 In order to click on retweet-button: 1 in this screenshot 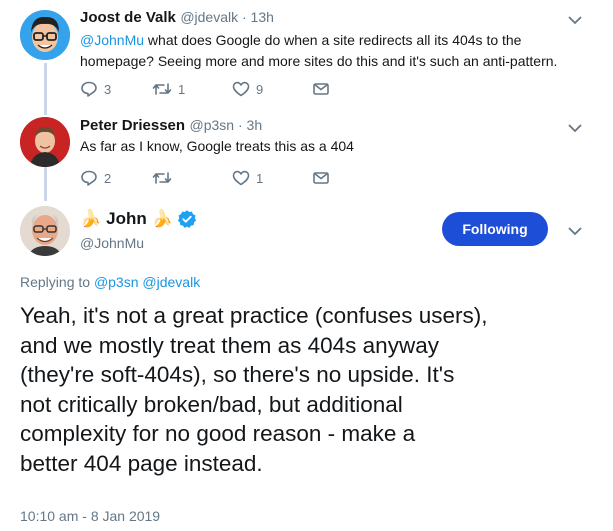, I will do `click(192, 89)`.